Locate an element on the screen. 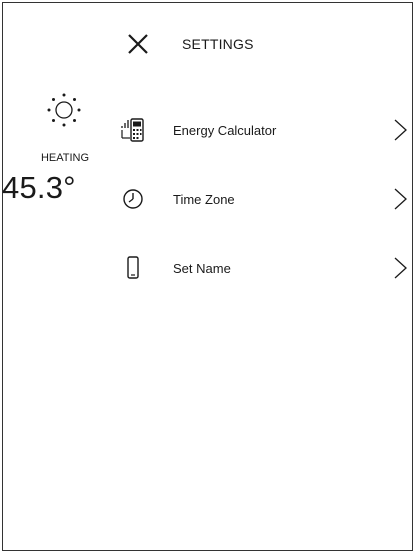 The height and width of the screenshot is (555, 417). close-button is located at coordinates (138, 44).